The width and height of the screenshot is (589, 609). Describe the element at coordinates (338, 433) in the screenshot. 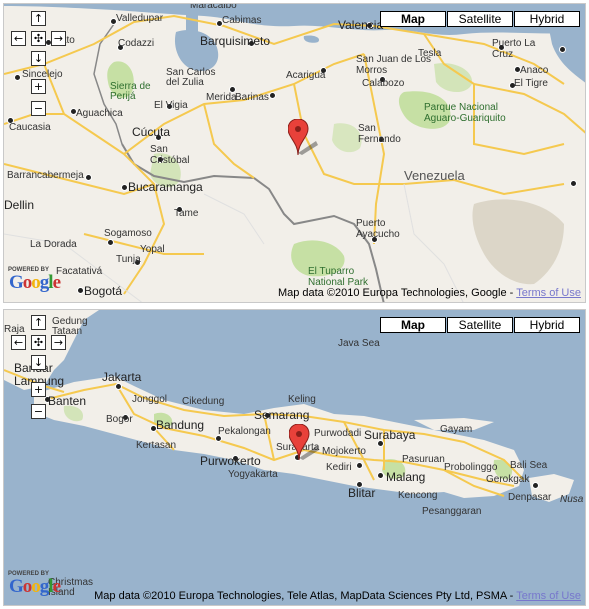

I see `map-label: Purwodadi` at that location.